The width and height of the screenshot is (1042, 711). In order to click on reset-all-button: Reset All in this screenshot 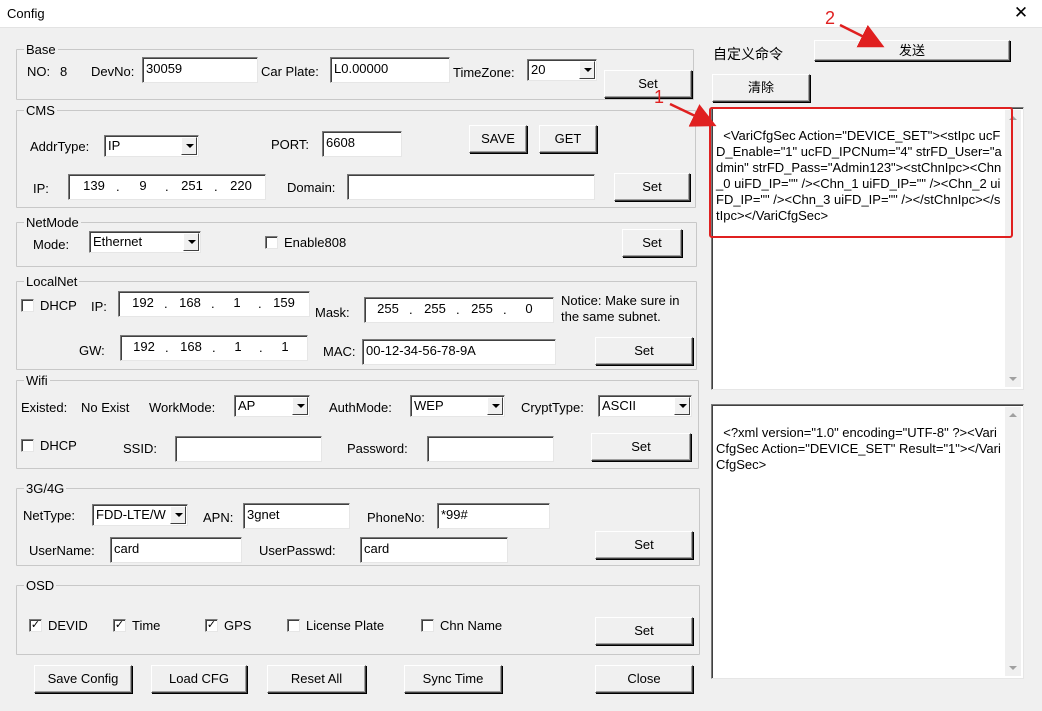, I will do `click(316, 679)`.